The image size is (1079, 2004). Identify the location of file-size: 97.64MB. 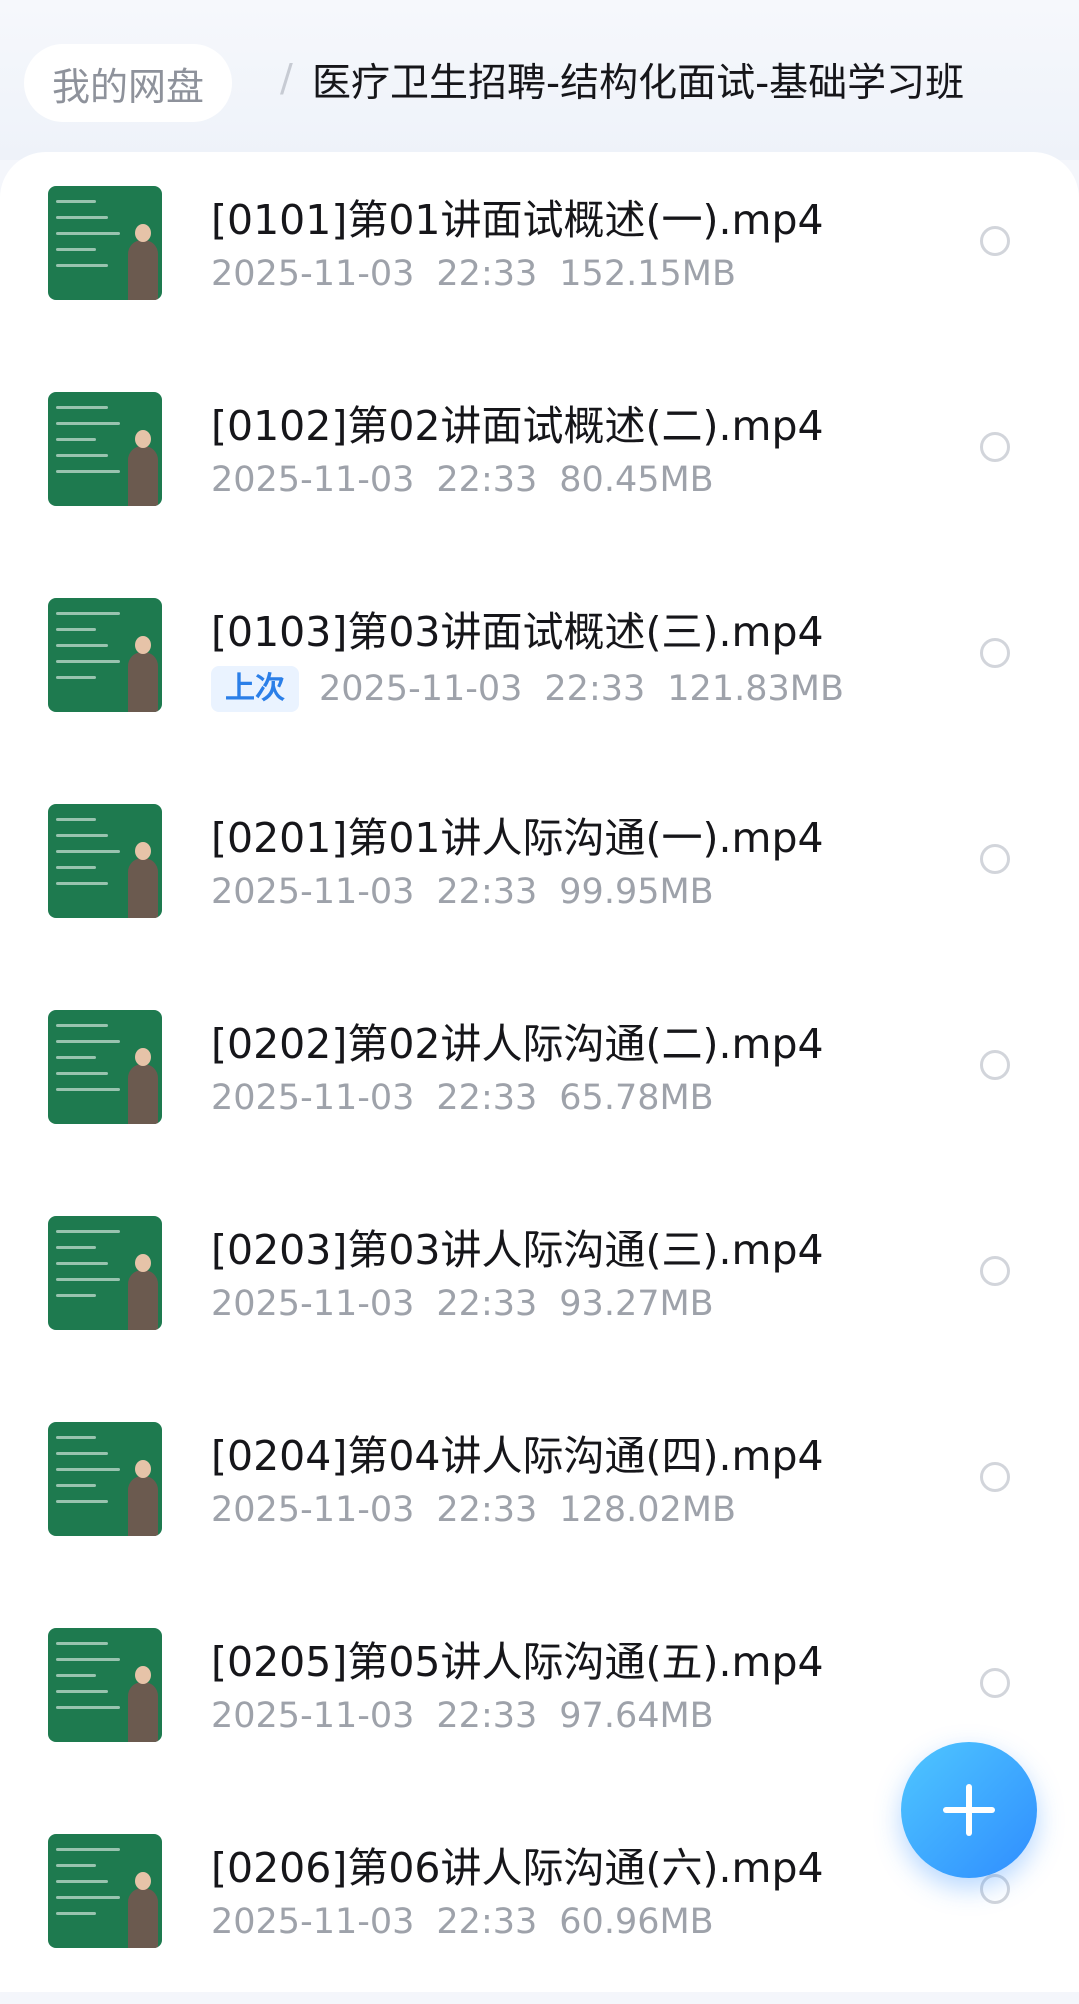
(636, 1716).